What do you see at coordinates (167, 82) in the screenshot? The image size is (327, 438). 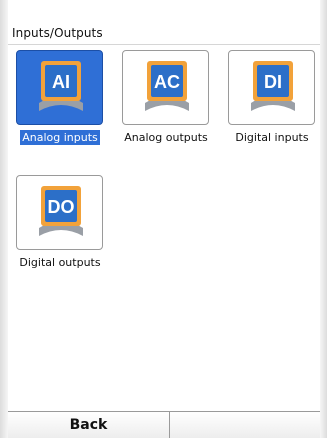 I see `analog-outputs-code: AC` at bounding box center [167, 82].